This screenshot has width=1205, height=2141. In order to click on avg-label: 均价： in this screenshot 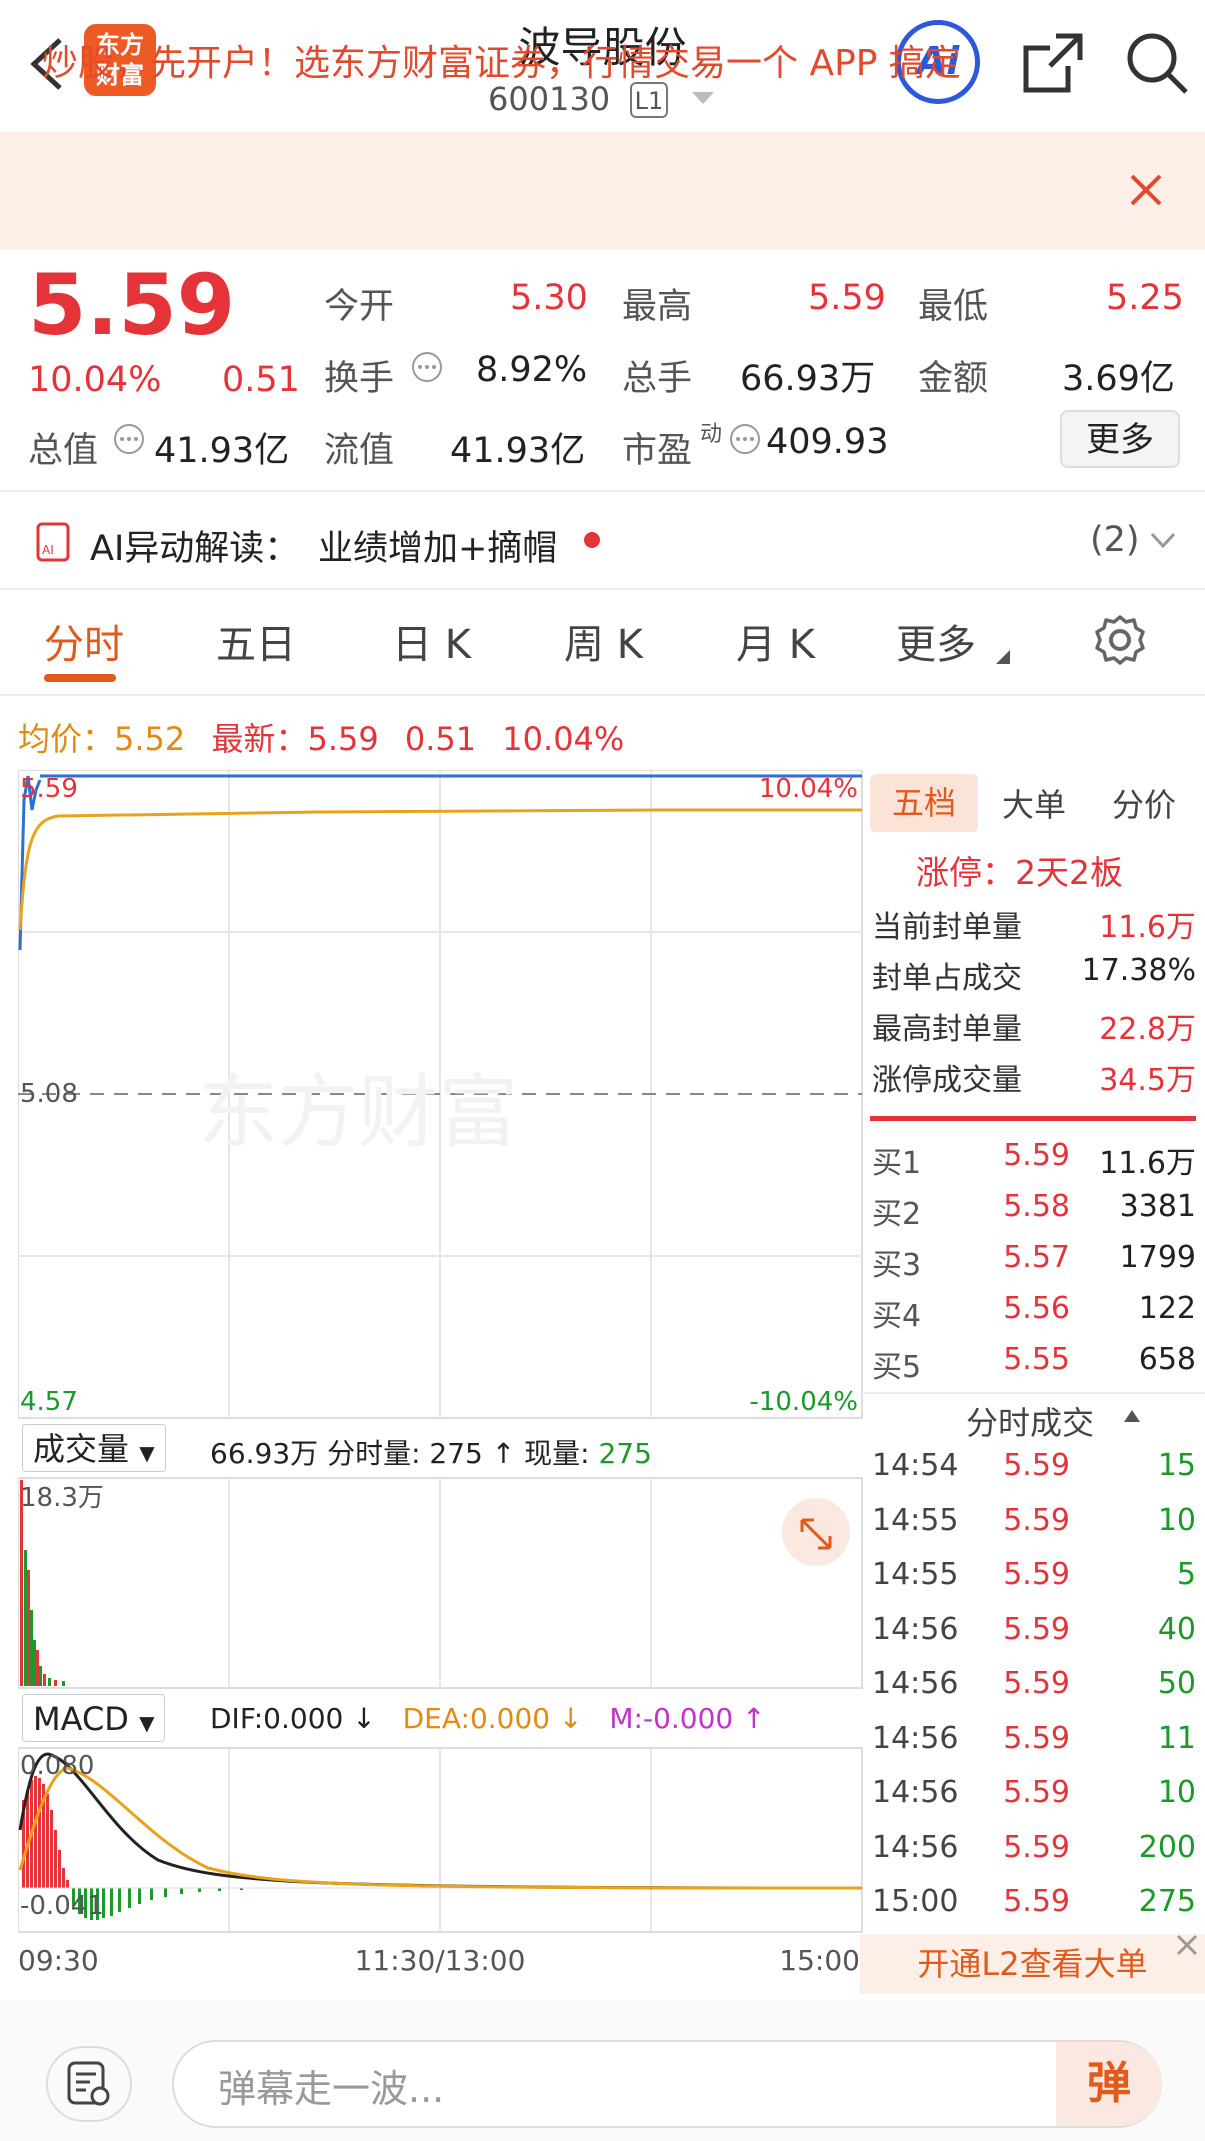, I will do `click(66, 739)`.